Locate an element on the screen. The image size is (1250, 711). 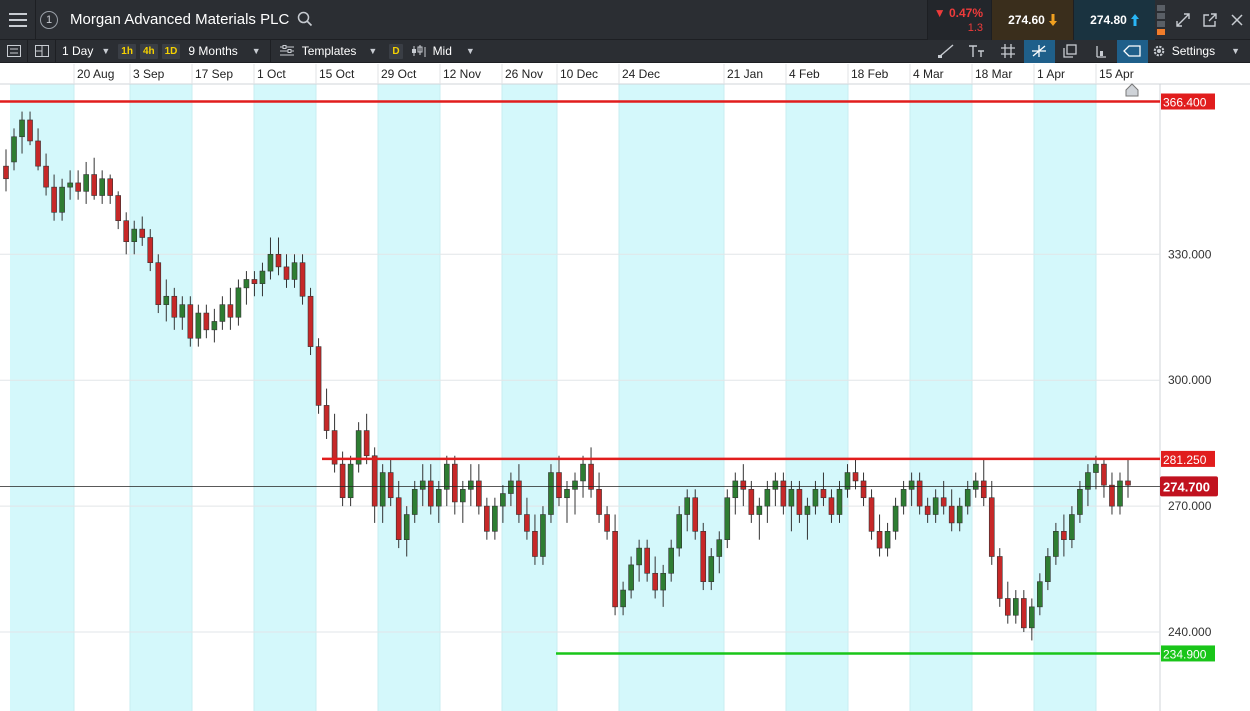
resistance-tag: 366.400 is located at coordinates (1185, 103).